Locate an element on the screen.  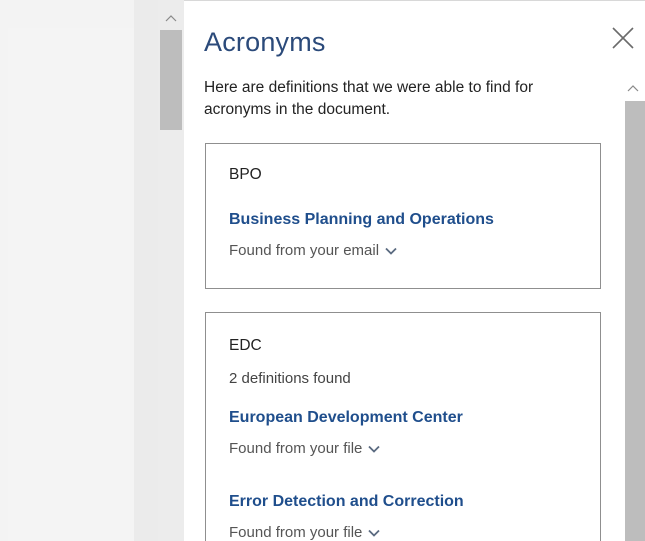
document-scroll-up-button is located at coordinates (171, 18).